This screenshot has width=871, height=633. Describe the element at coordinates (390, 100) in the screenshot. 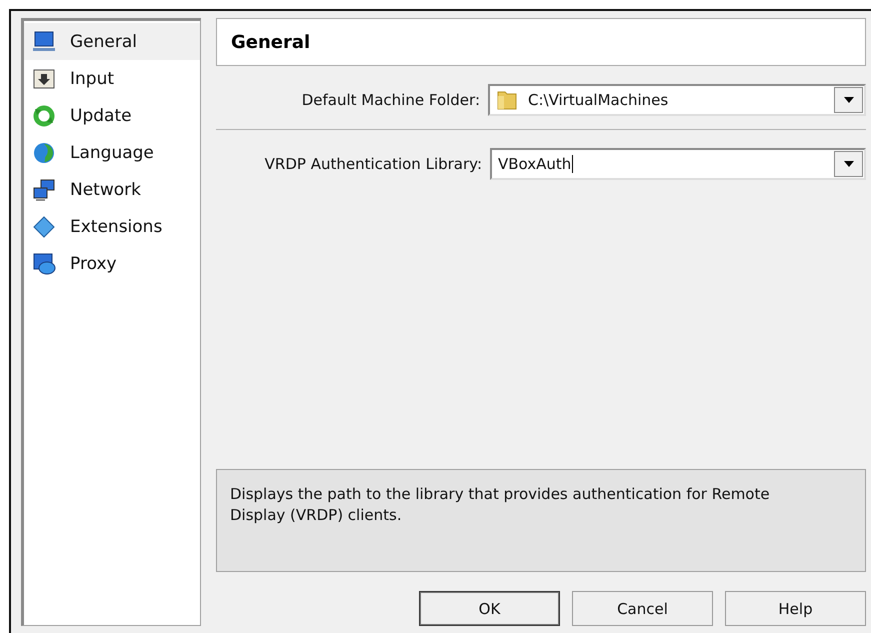

I see `field-label: Default Machine Folder:` at that location.